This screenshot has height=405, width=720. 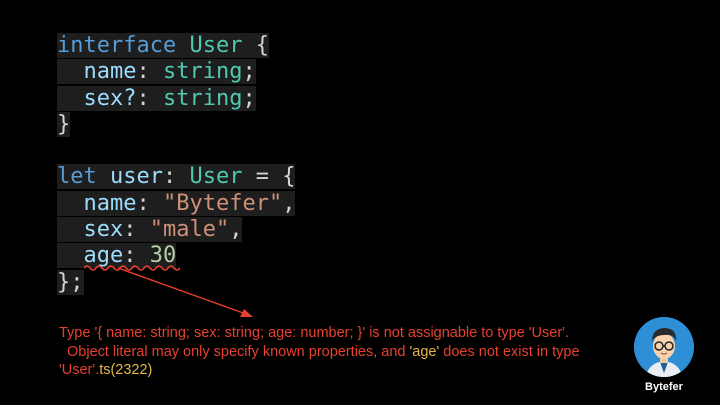 I want to click on error-text: does not exist in type, so click(x=509, y=351).